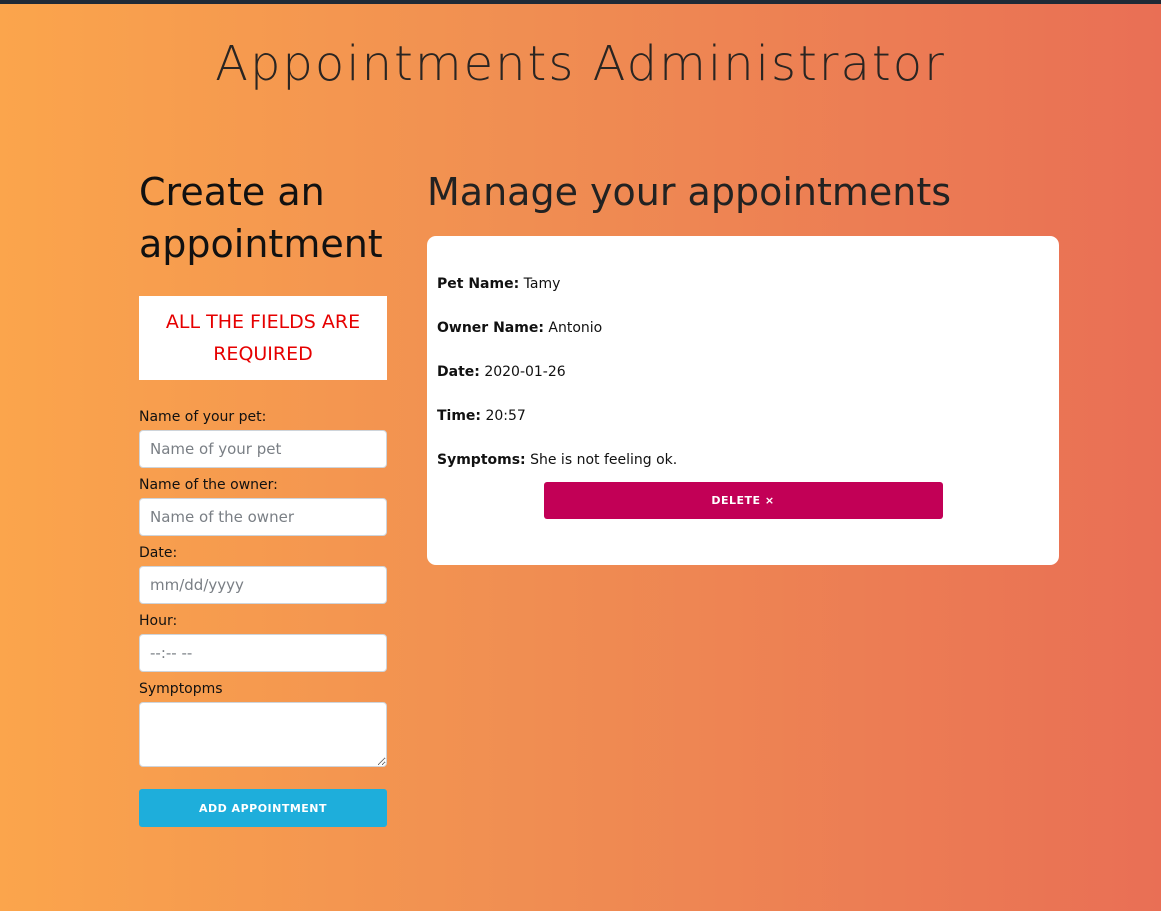  I want to click on owner-name-value: Antonio, so click(575, 328).